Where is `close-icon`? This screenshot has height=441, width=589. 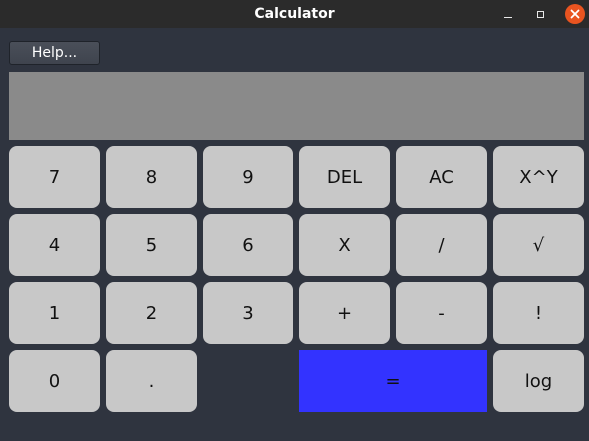
close-icon is located at coordinates (575, 14).